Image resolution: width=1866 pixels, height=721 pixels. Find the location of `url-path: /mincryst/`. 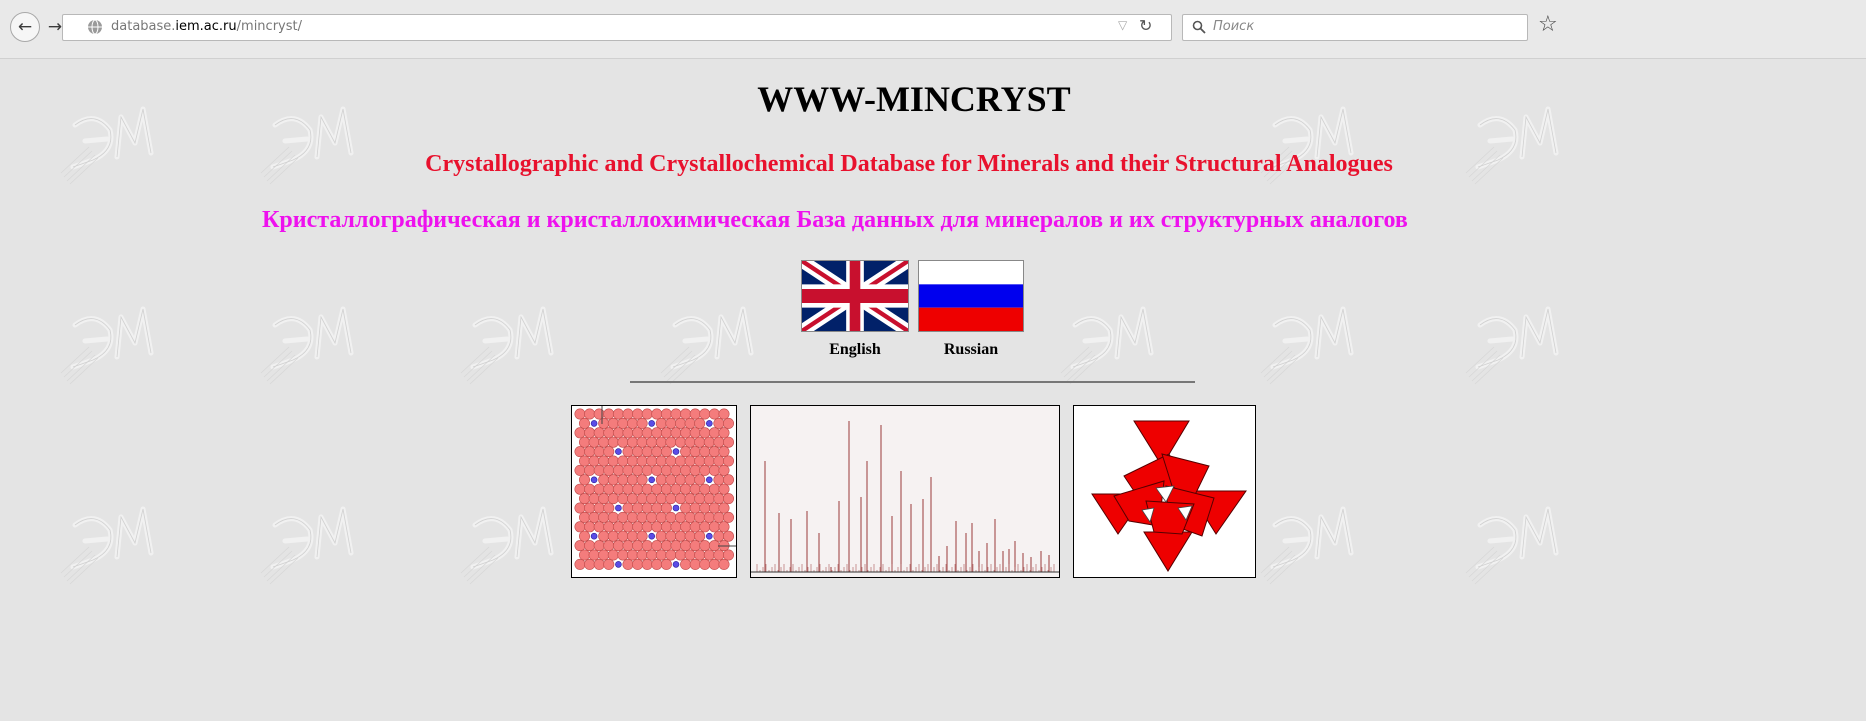

url-path: /mincryst/ is located at coordinates (269, 26).